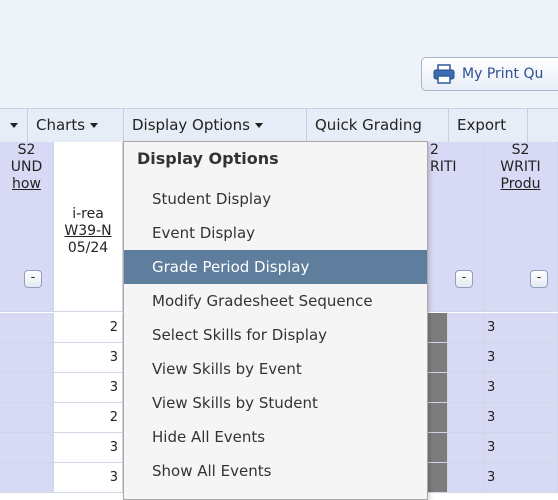 This screenshot has width=558, height=500. What do you see at coordinates (520, 184) in the screenshot?
I see `header-link: Produ` at bounding box center [520, 184].